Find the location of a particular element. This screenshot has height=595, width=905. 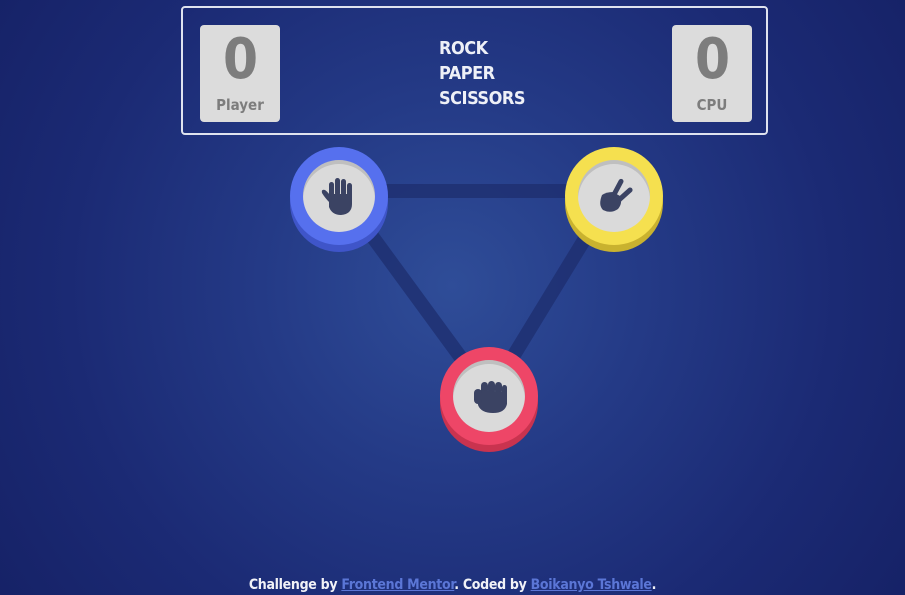

paper-choice-button is located at coordinates (339, 196).